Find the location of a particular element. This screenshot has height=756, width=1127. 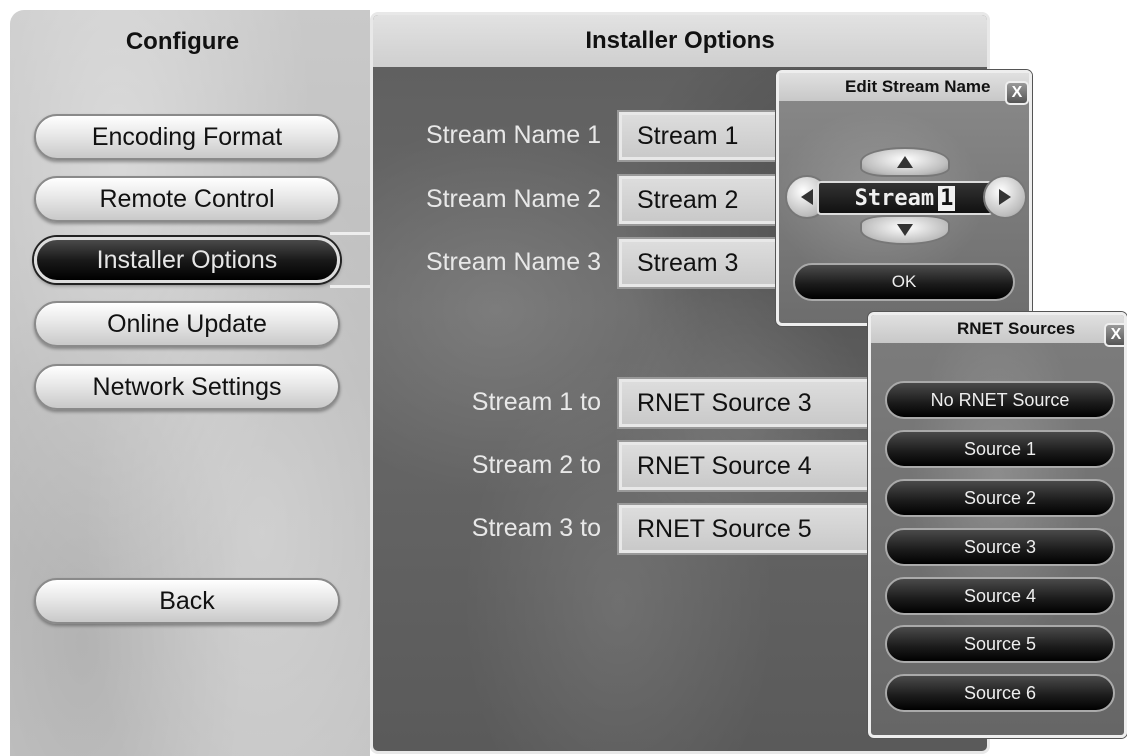

rnet-option-source-4: Source 4 is located at coordinates (1000, 596).